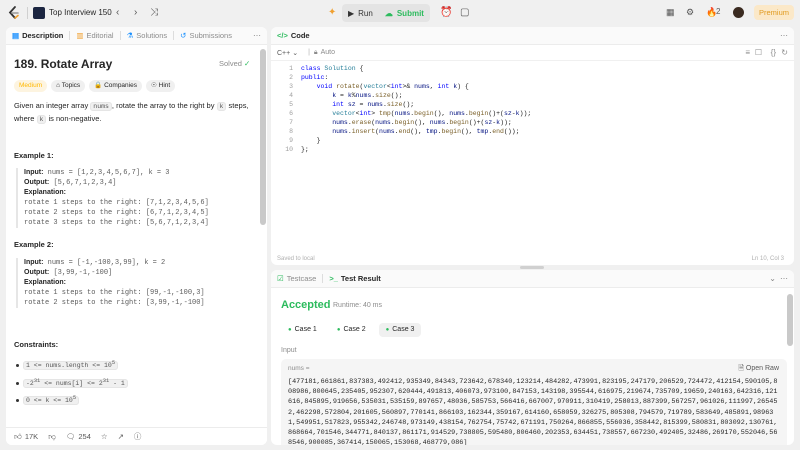 The width and height of the screenshot is (800, 450). Describe the element at coordinates (301, 278) in the screenshot. I see `tab-testcase-label: Testcase` at that location.